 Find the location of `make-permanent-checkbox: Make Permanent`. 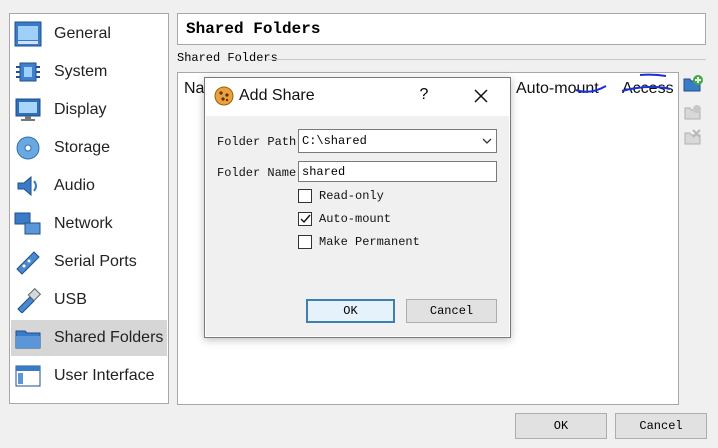

make-permanent-checkbox: Make Permanent is located at coordinates (359, 242).